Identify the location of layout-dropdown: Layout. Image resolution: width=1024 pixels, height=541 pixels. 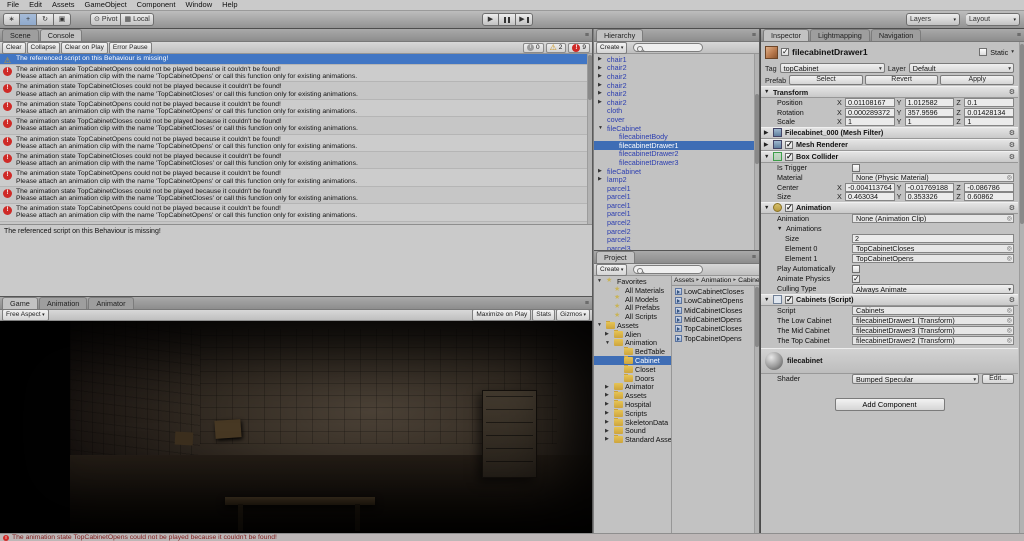
(993, 19).